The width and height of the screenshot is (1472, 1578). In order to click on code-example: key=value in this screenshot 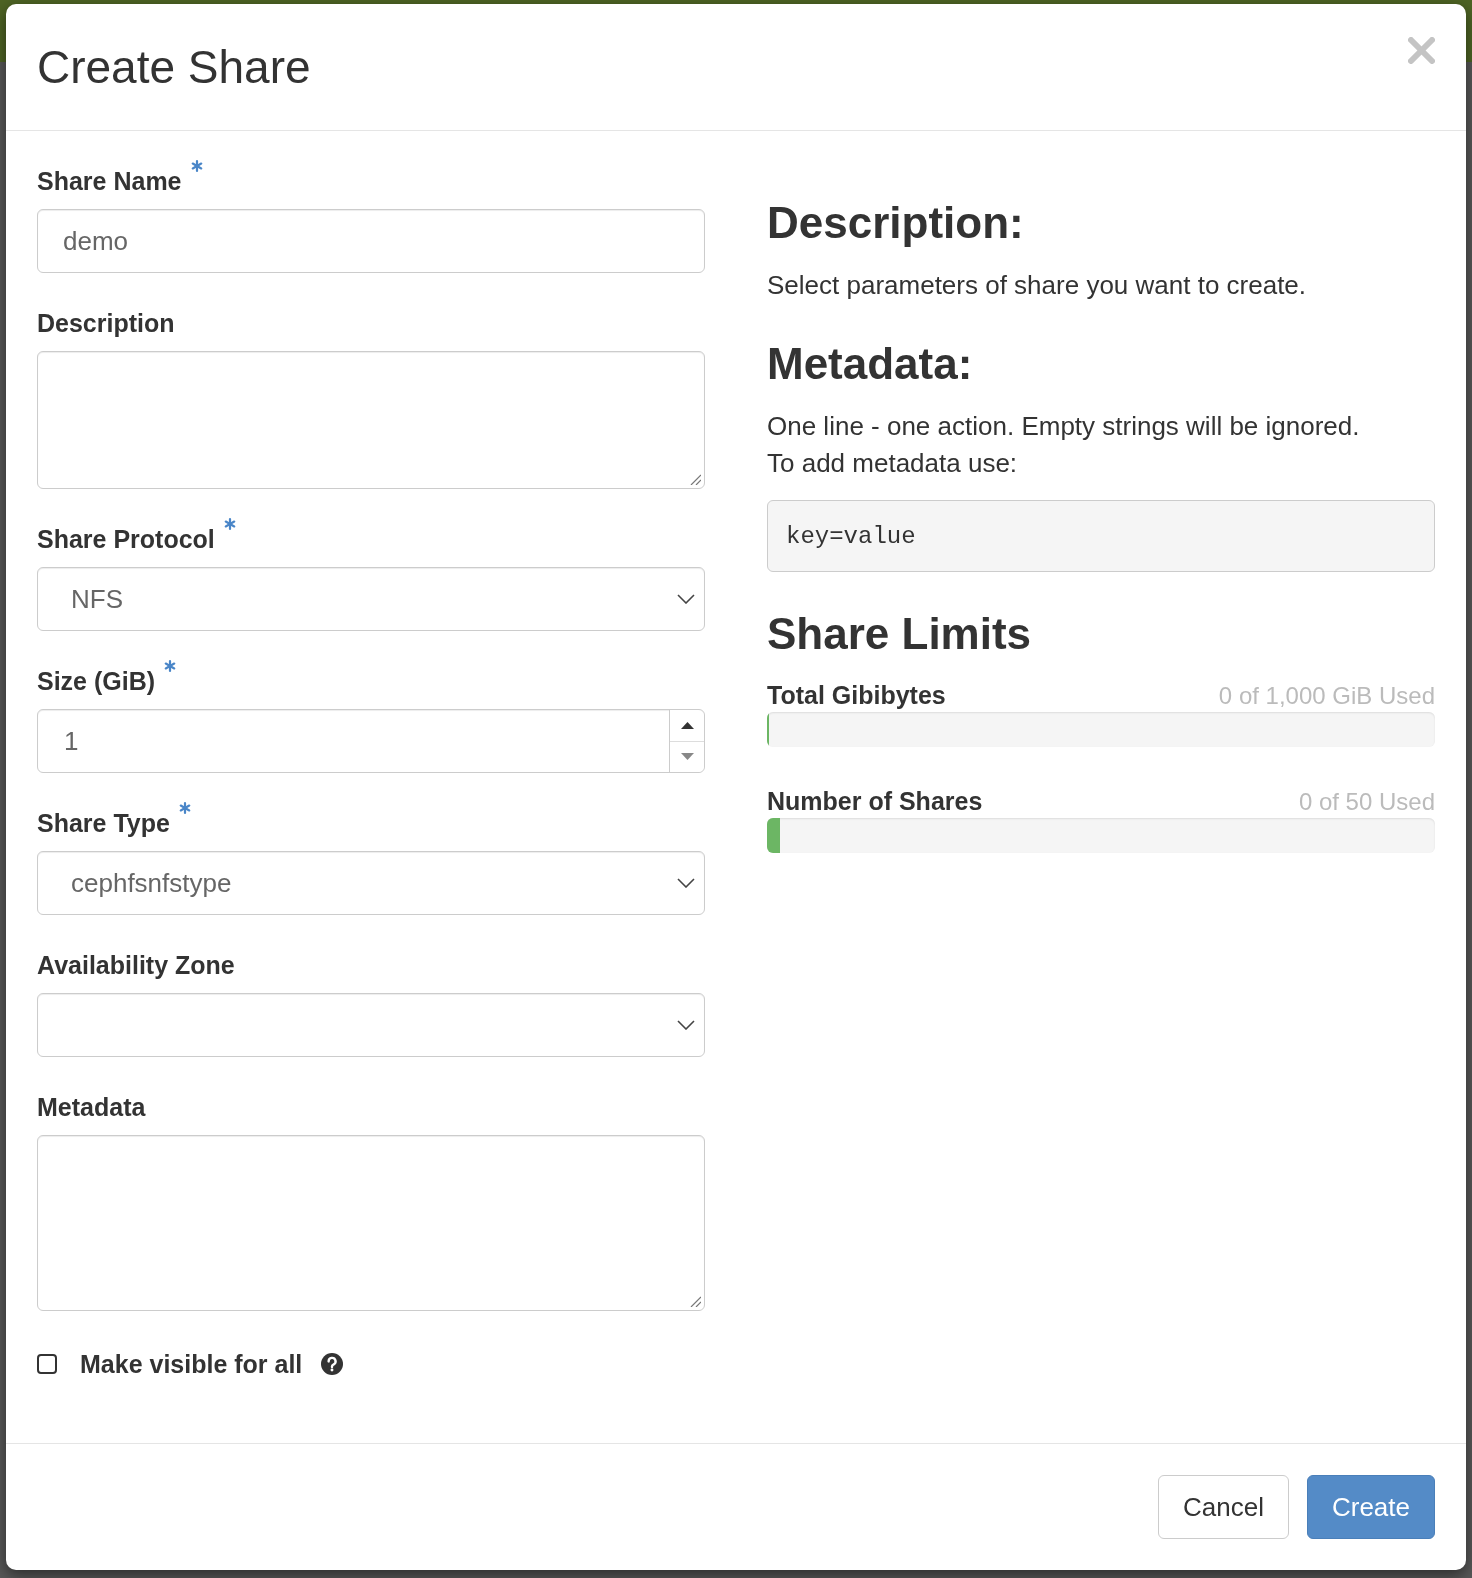, I will do `click(1101, 536)`.